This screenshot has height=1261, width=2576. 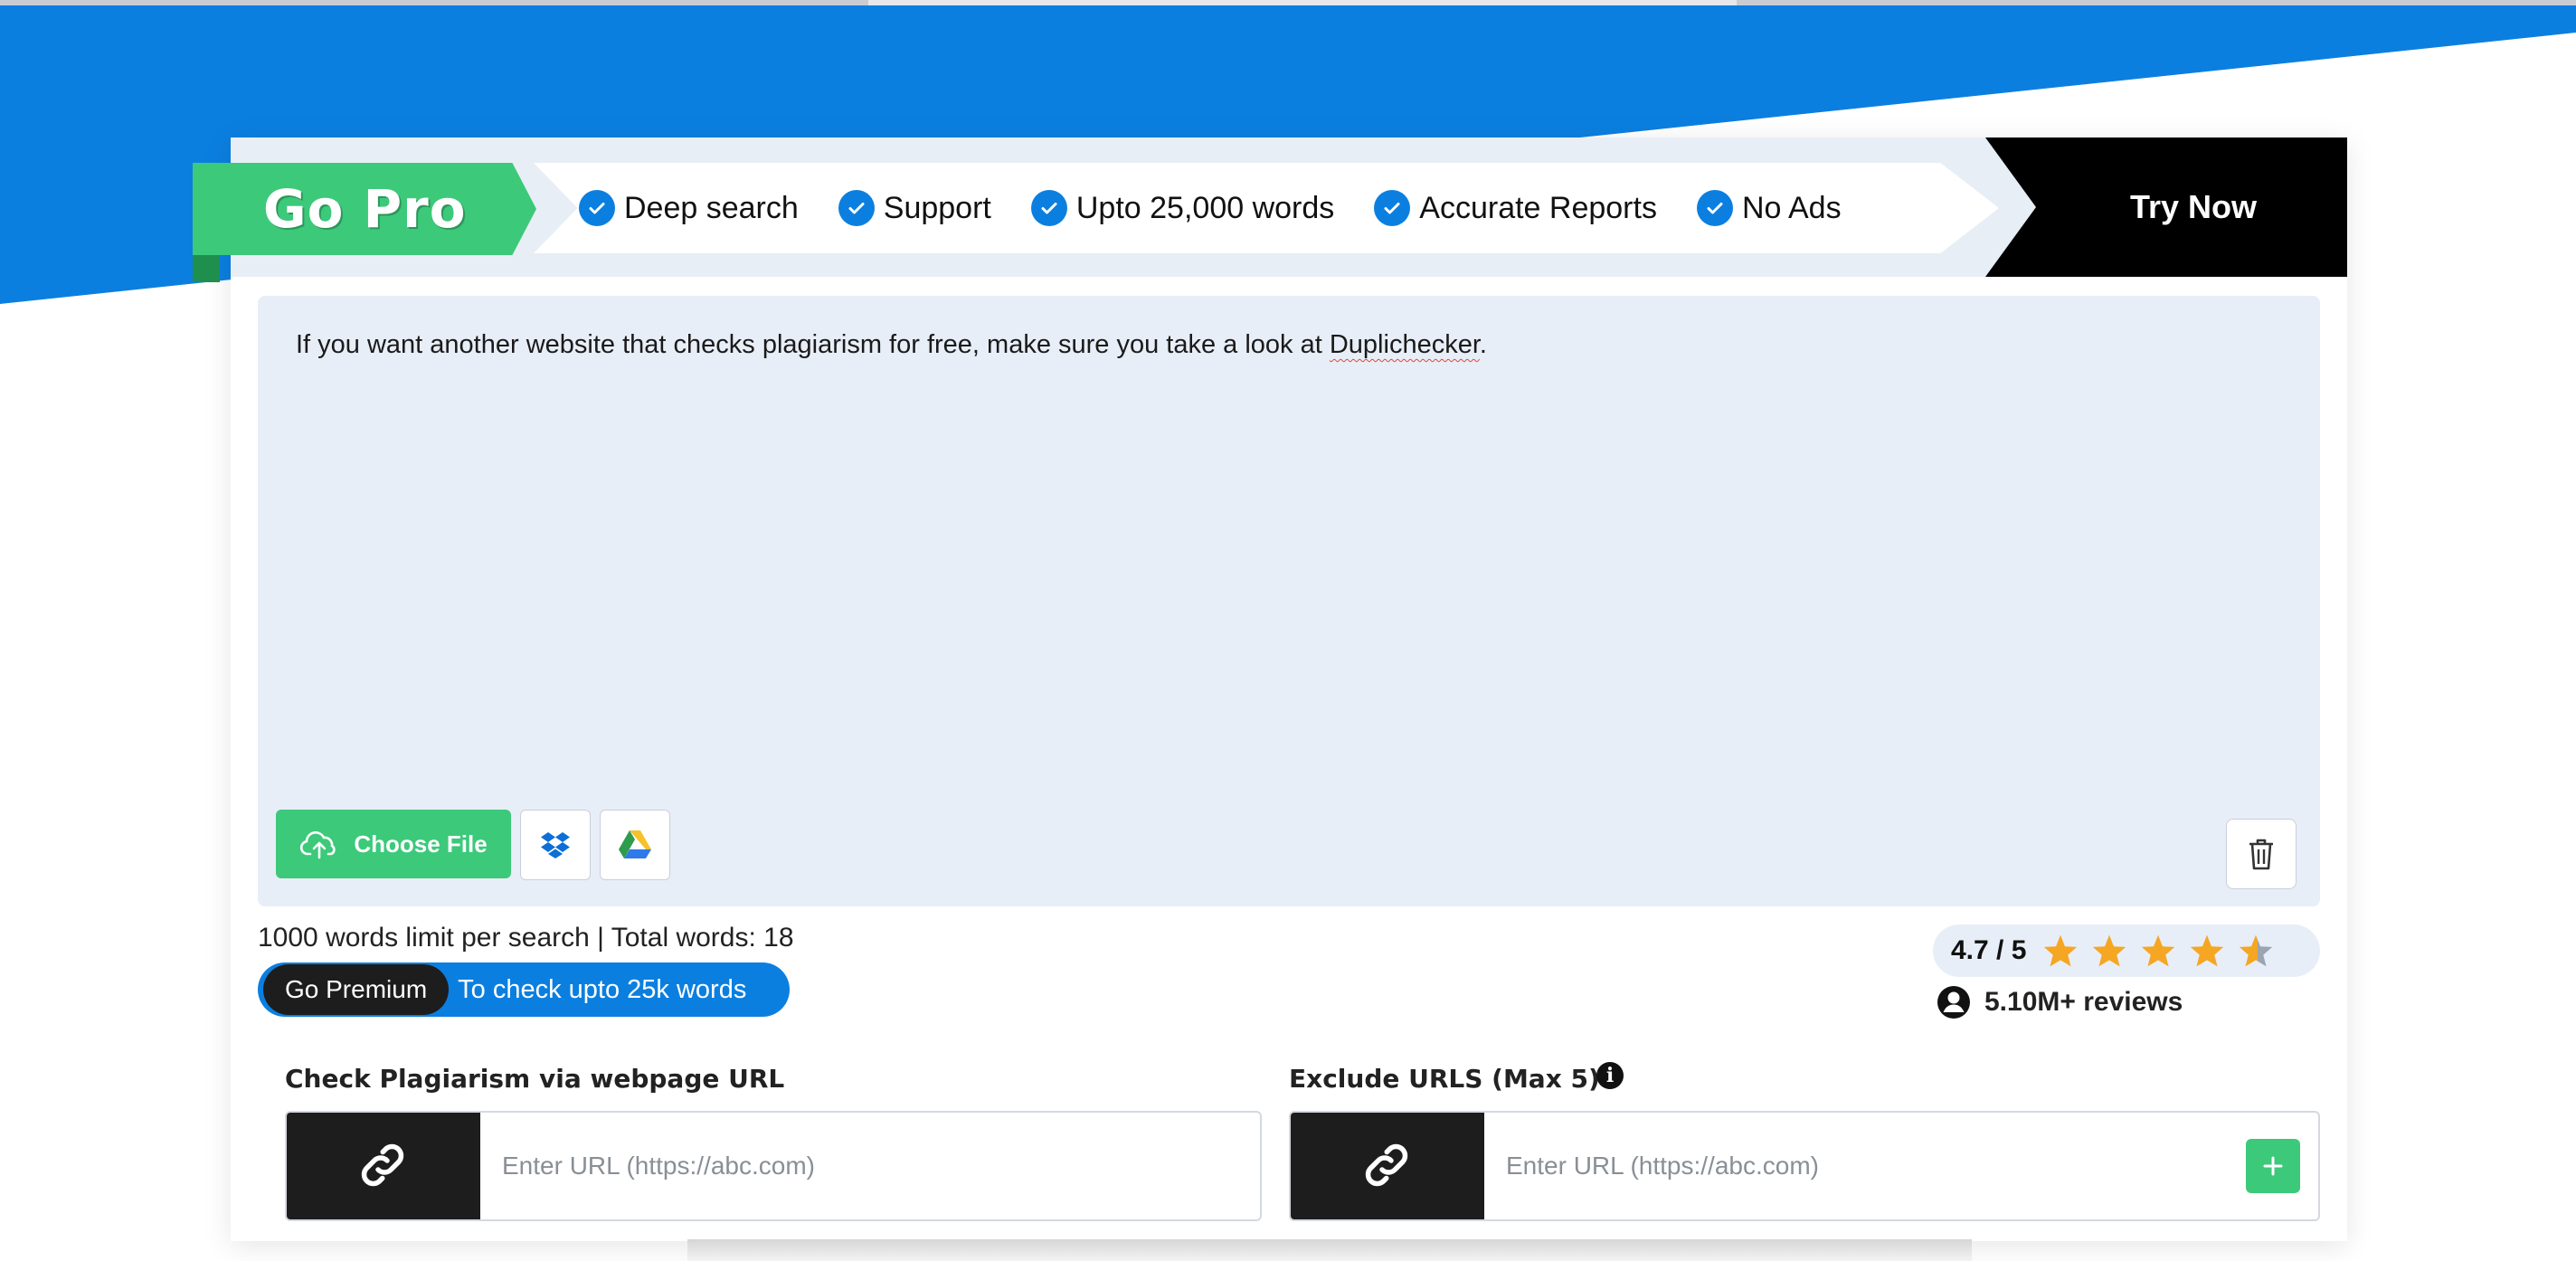 I want to click on choose-file-label: Choose File, so click(x=421, y=844).